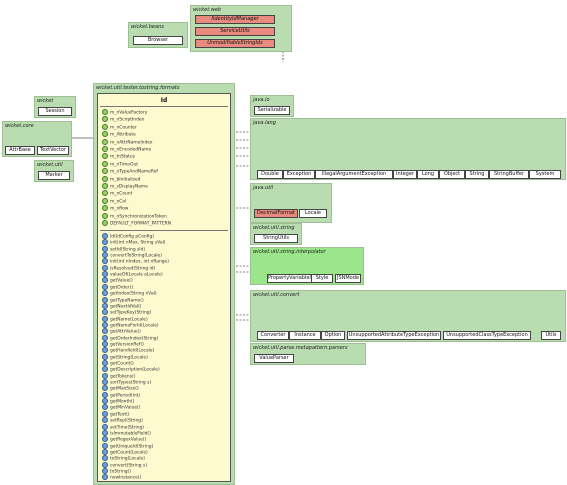 The height and width of the screenshot is (485, 567). Describe the element at coordinates (123, 119) in the screenshot. I see `field-row: m_nScriptIndex` at that location.